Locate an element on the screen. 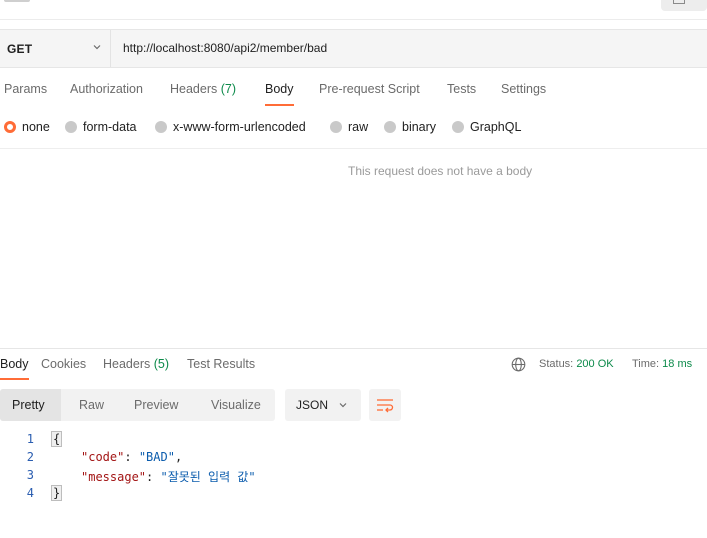 The image size is (707, 538). tab-label: Pre-request Script is located at coordinates (369, 89).